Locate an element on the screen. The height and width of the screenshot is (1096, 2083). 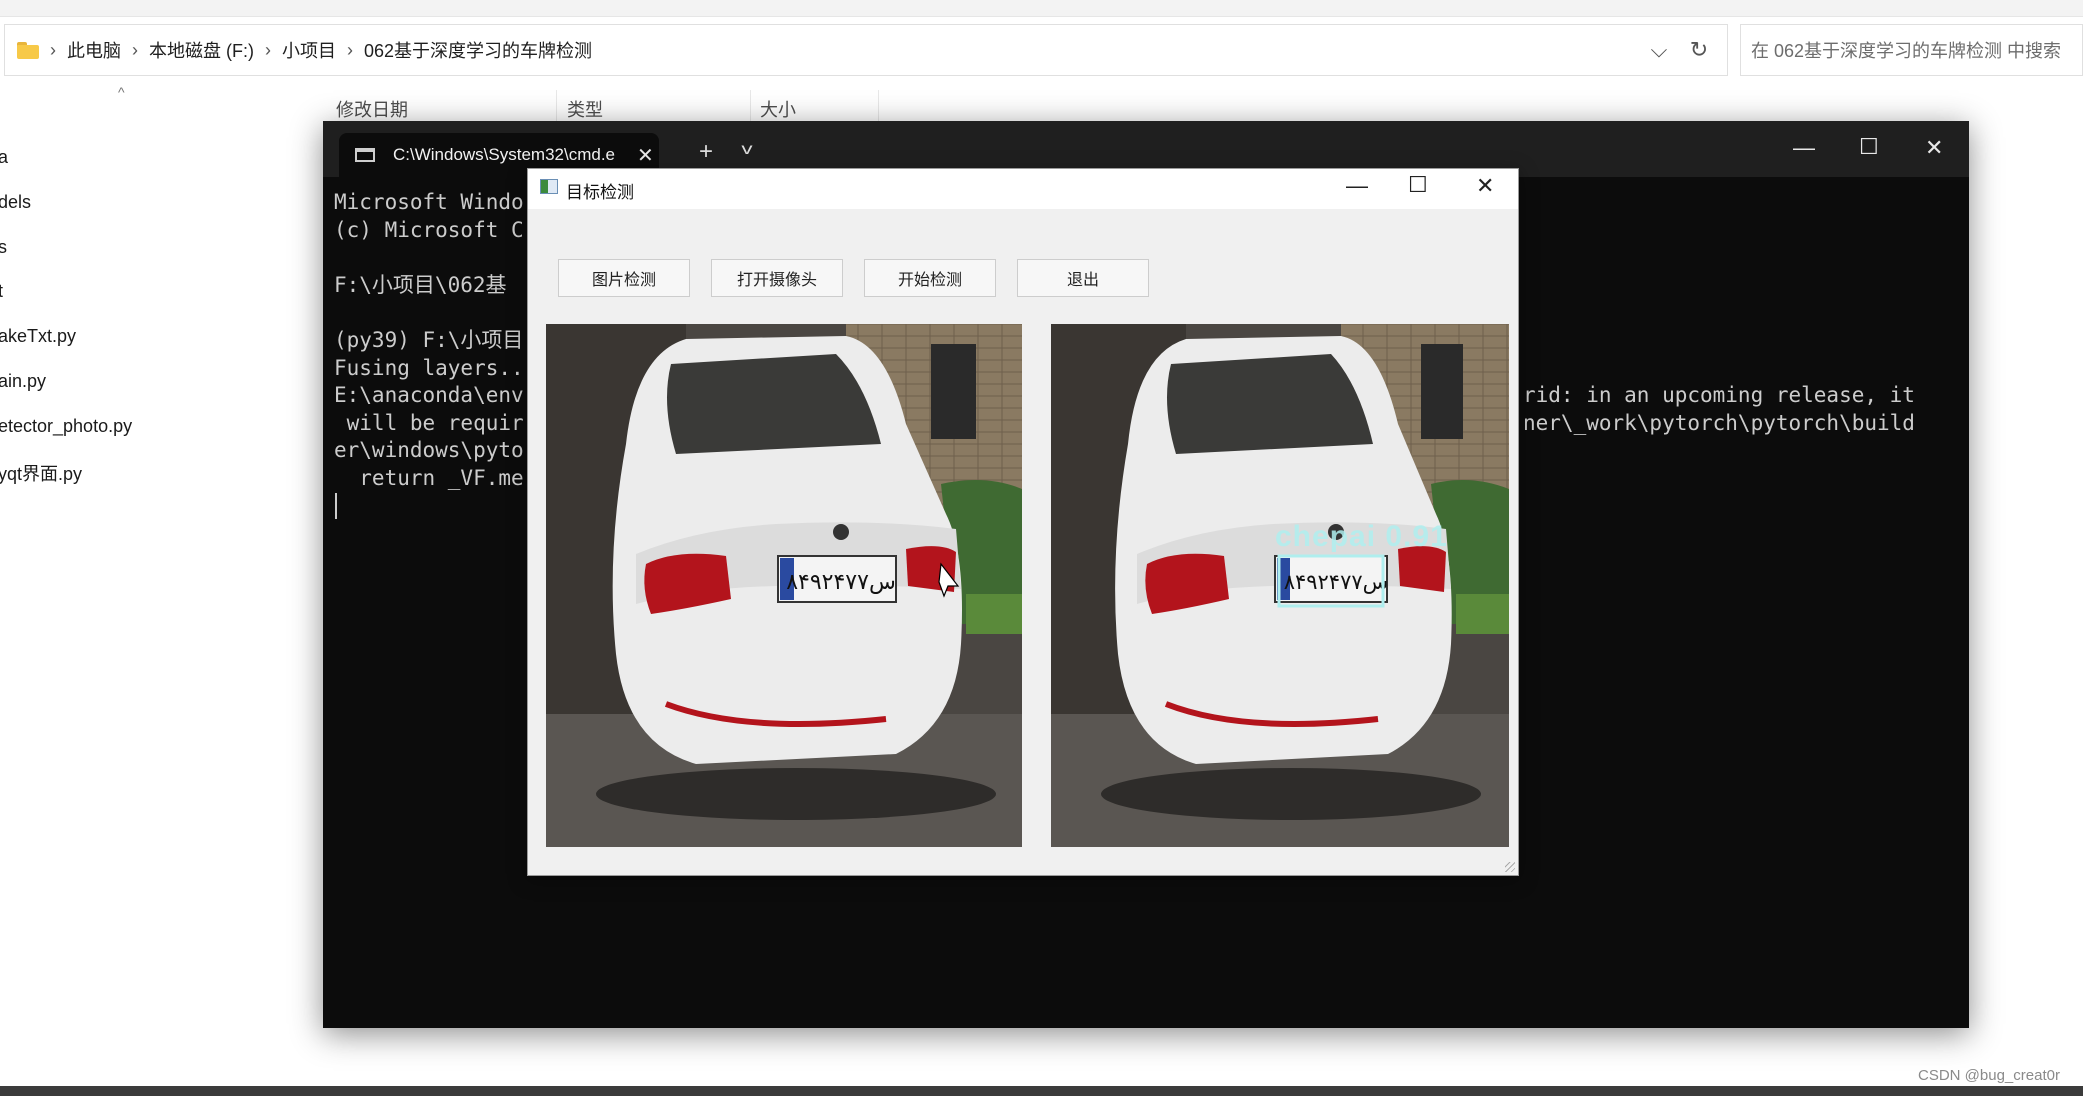
refresh-icon: ↻ is located at coordinates (1699, 50).